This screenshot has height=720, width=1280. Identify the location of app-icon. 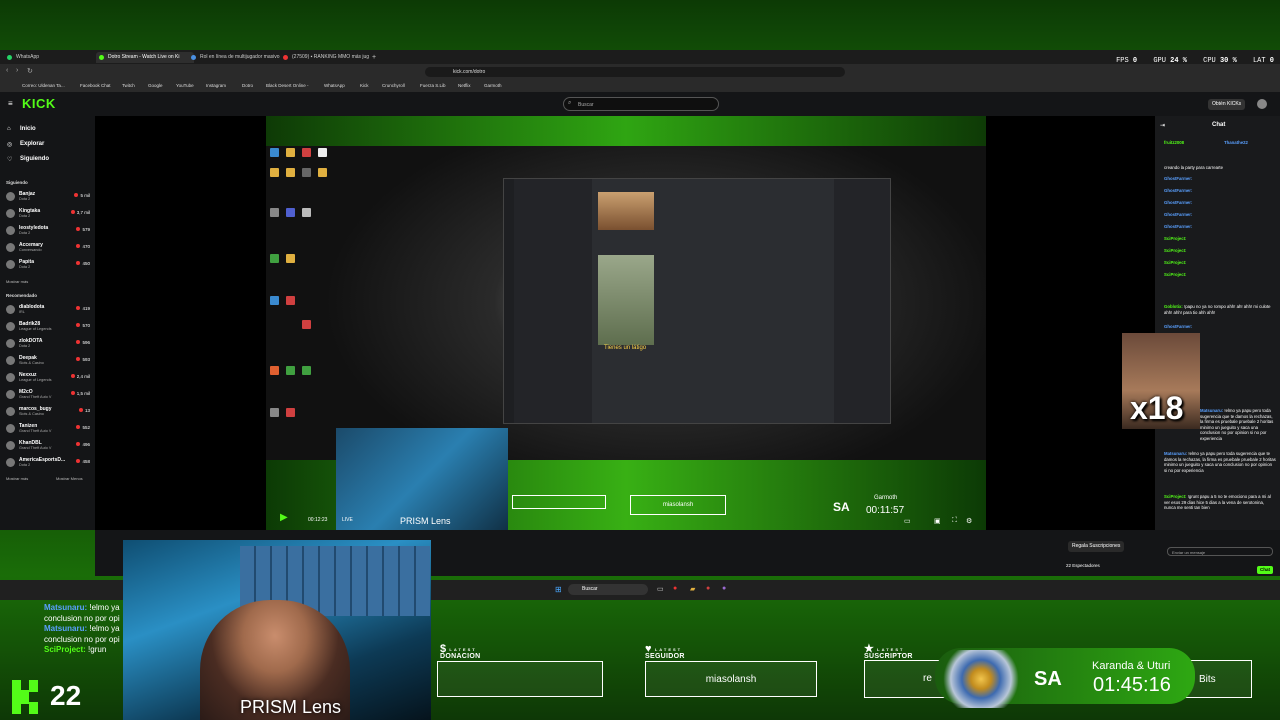
(306, 324).